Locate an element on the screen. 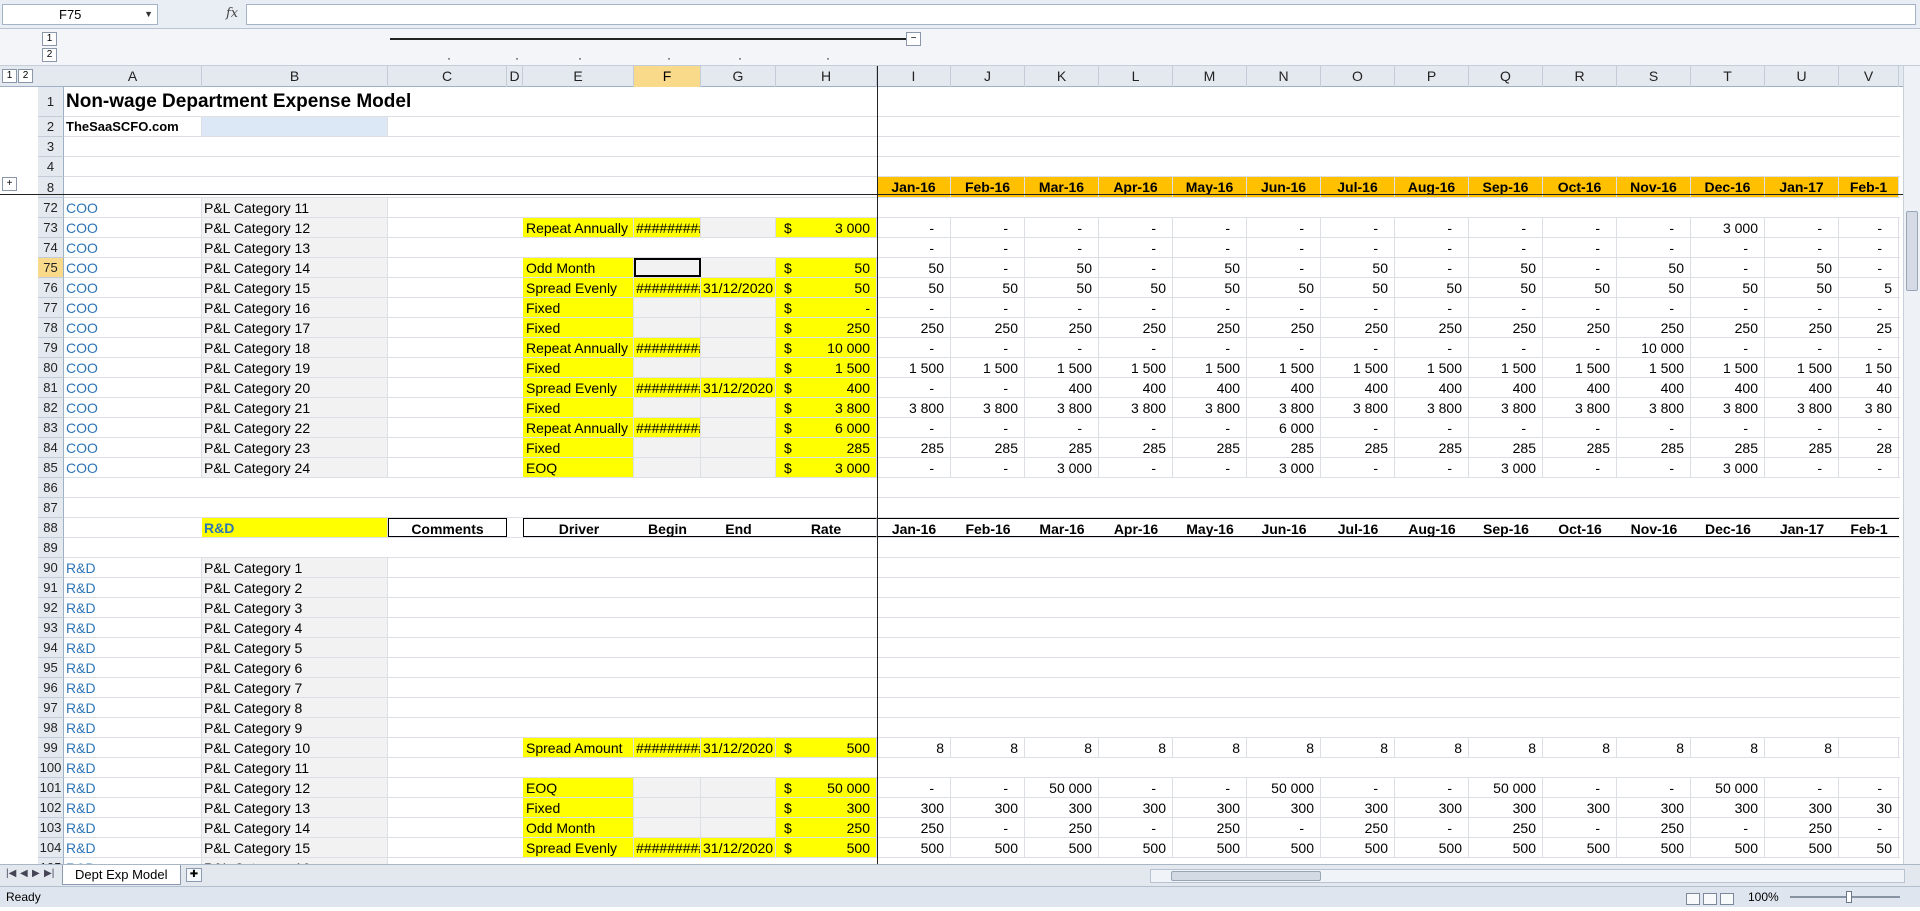  header-rate: Rate is located at coordinates (826, 527).